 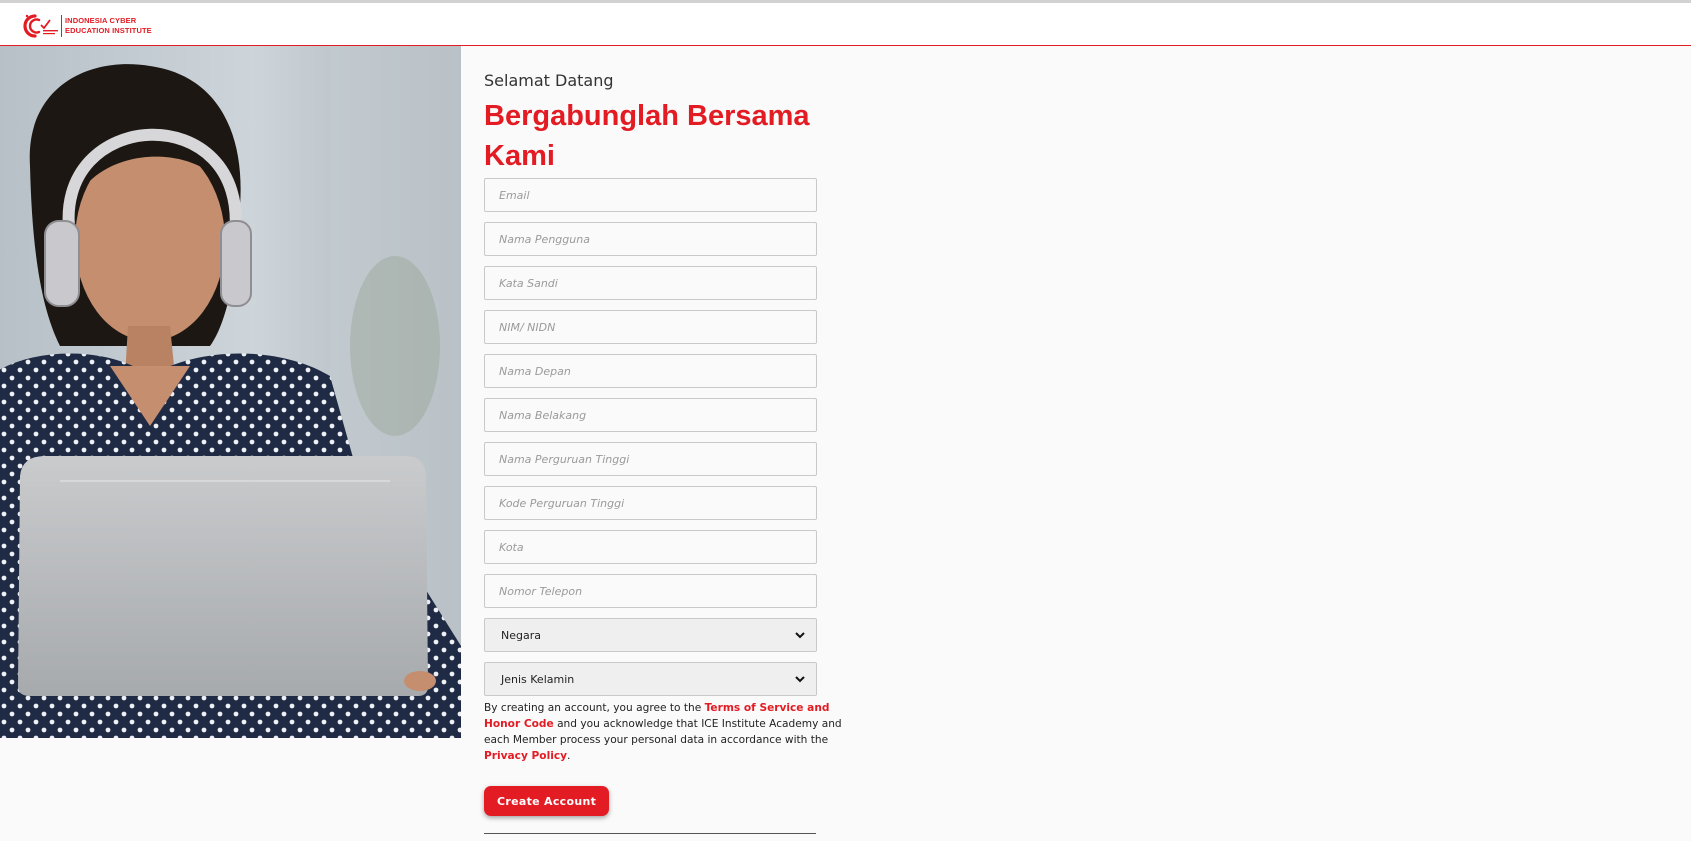 What do you see at coordinates (538, 679) in the screenshot?
I see `gender-select-value: Jenis Kelamin` at bounding box center [538, 679].